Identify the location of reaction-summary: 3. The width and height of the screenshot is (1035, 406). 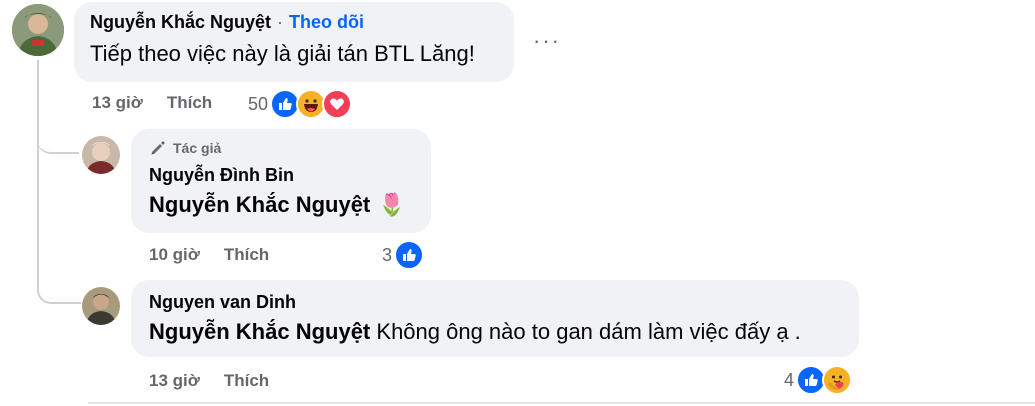
(403, 255).